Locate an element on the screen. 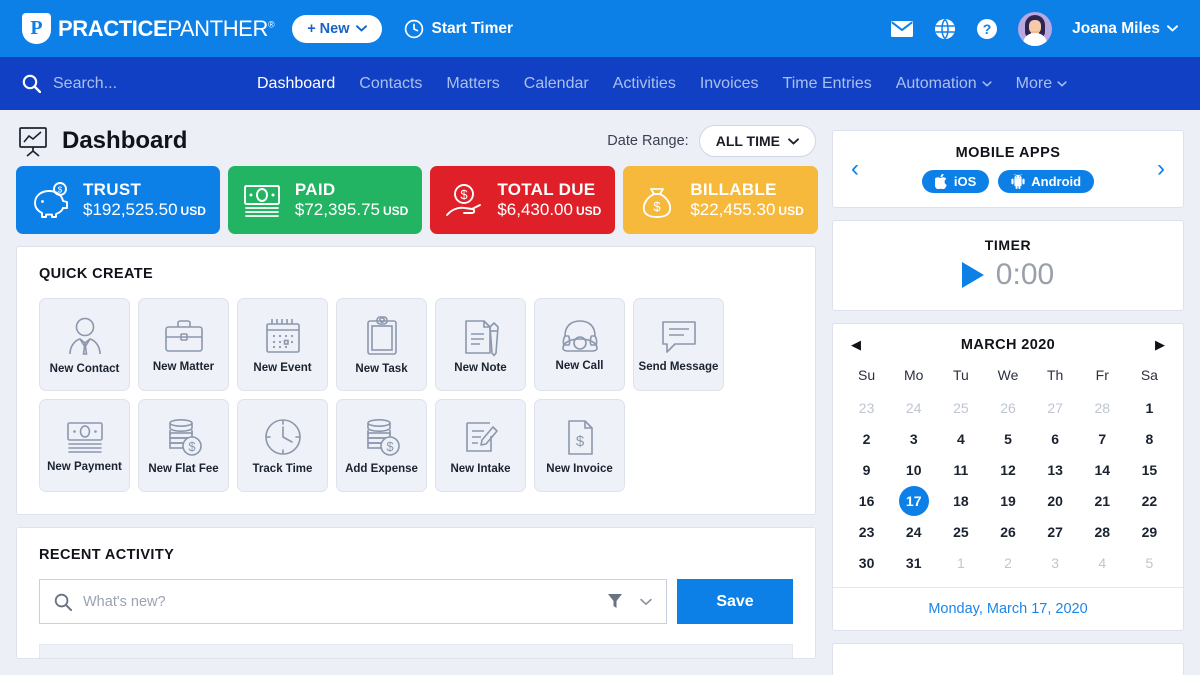  date-range-dropdown: ALL TIME is located at coordinates (757, 141).